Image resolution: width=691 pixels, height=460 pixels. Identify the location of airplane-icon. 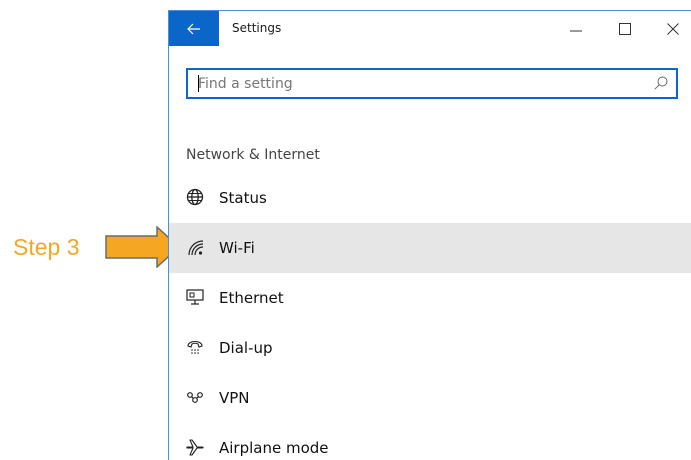
(195, 447).